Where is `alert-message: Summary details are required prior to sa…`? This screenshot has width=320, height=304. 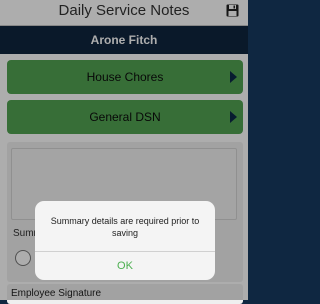 alert-message: Summary details are required prior to sa… is located at coordinates (125, 227).